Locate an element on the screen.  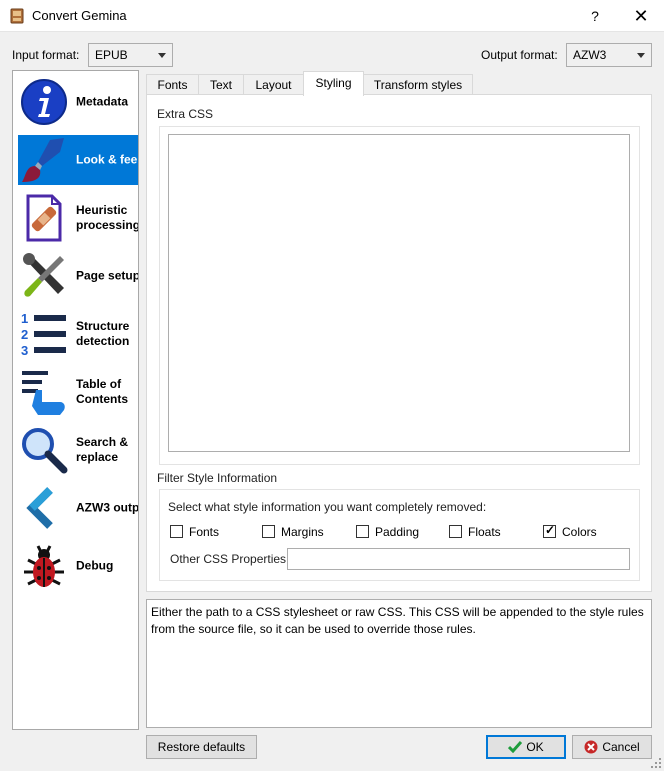
checkbox-label: Colors is located at coordinates (579, 532).